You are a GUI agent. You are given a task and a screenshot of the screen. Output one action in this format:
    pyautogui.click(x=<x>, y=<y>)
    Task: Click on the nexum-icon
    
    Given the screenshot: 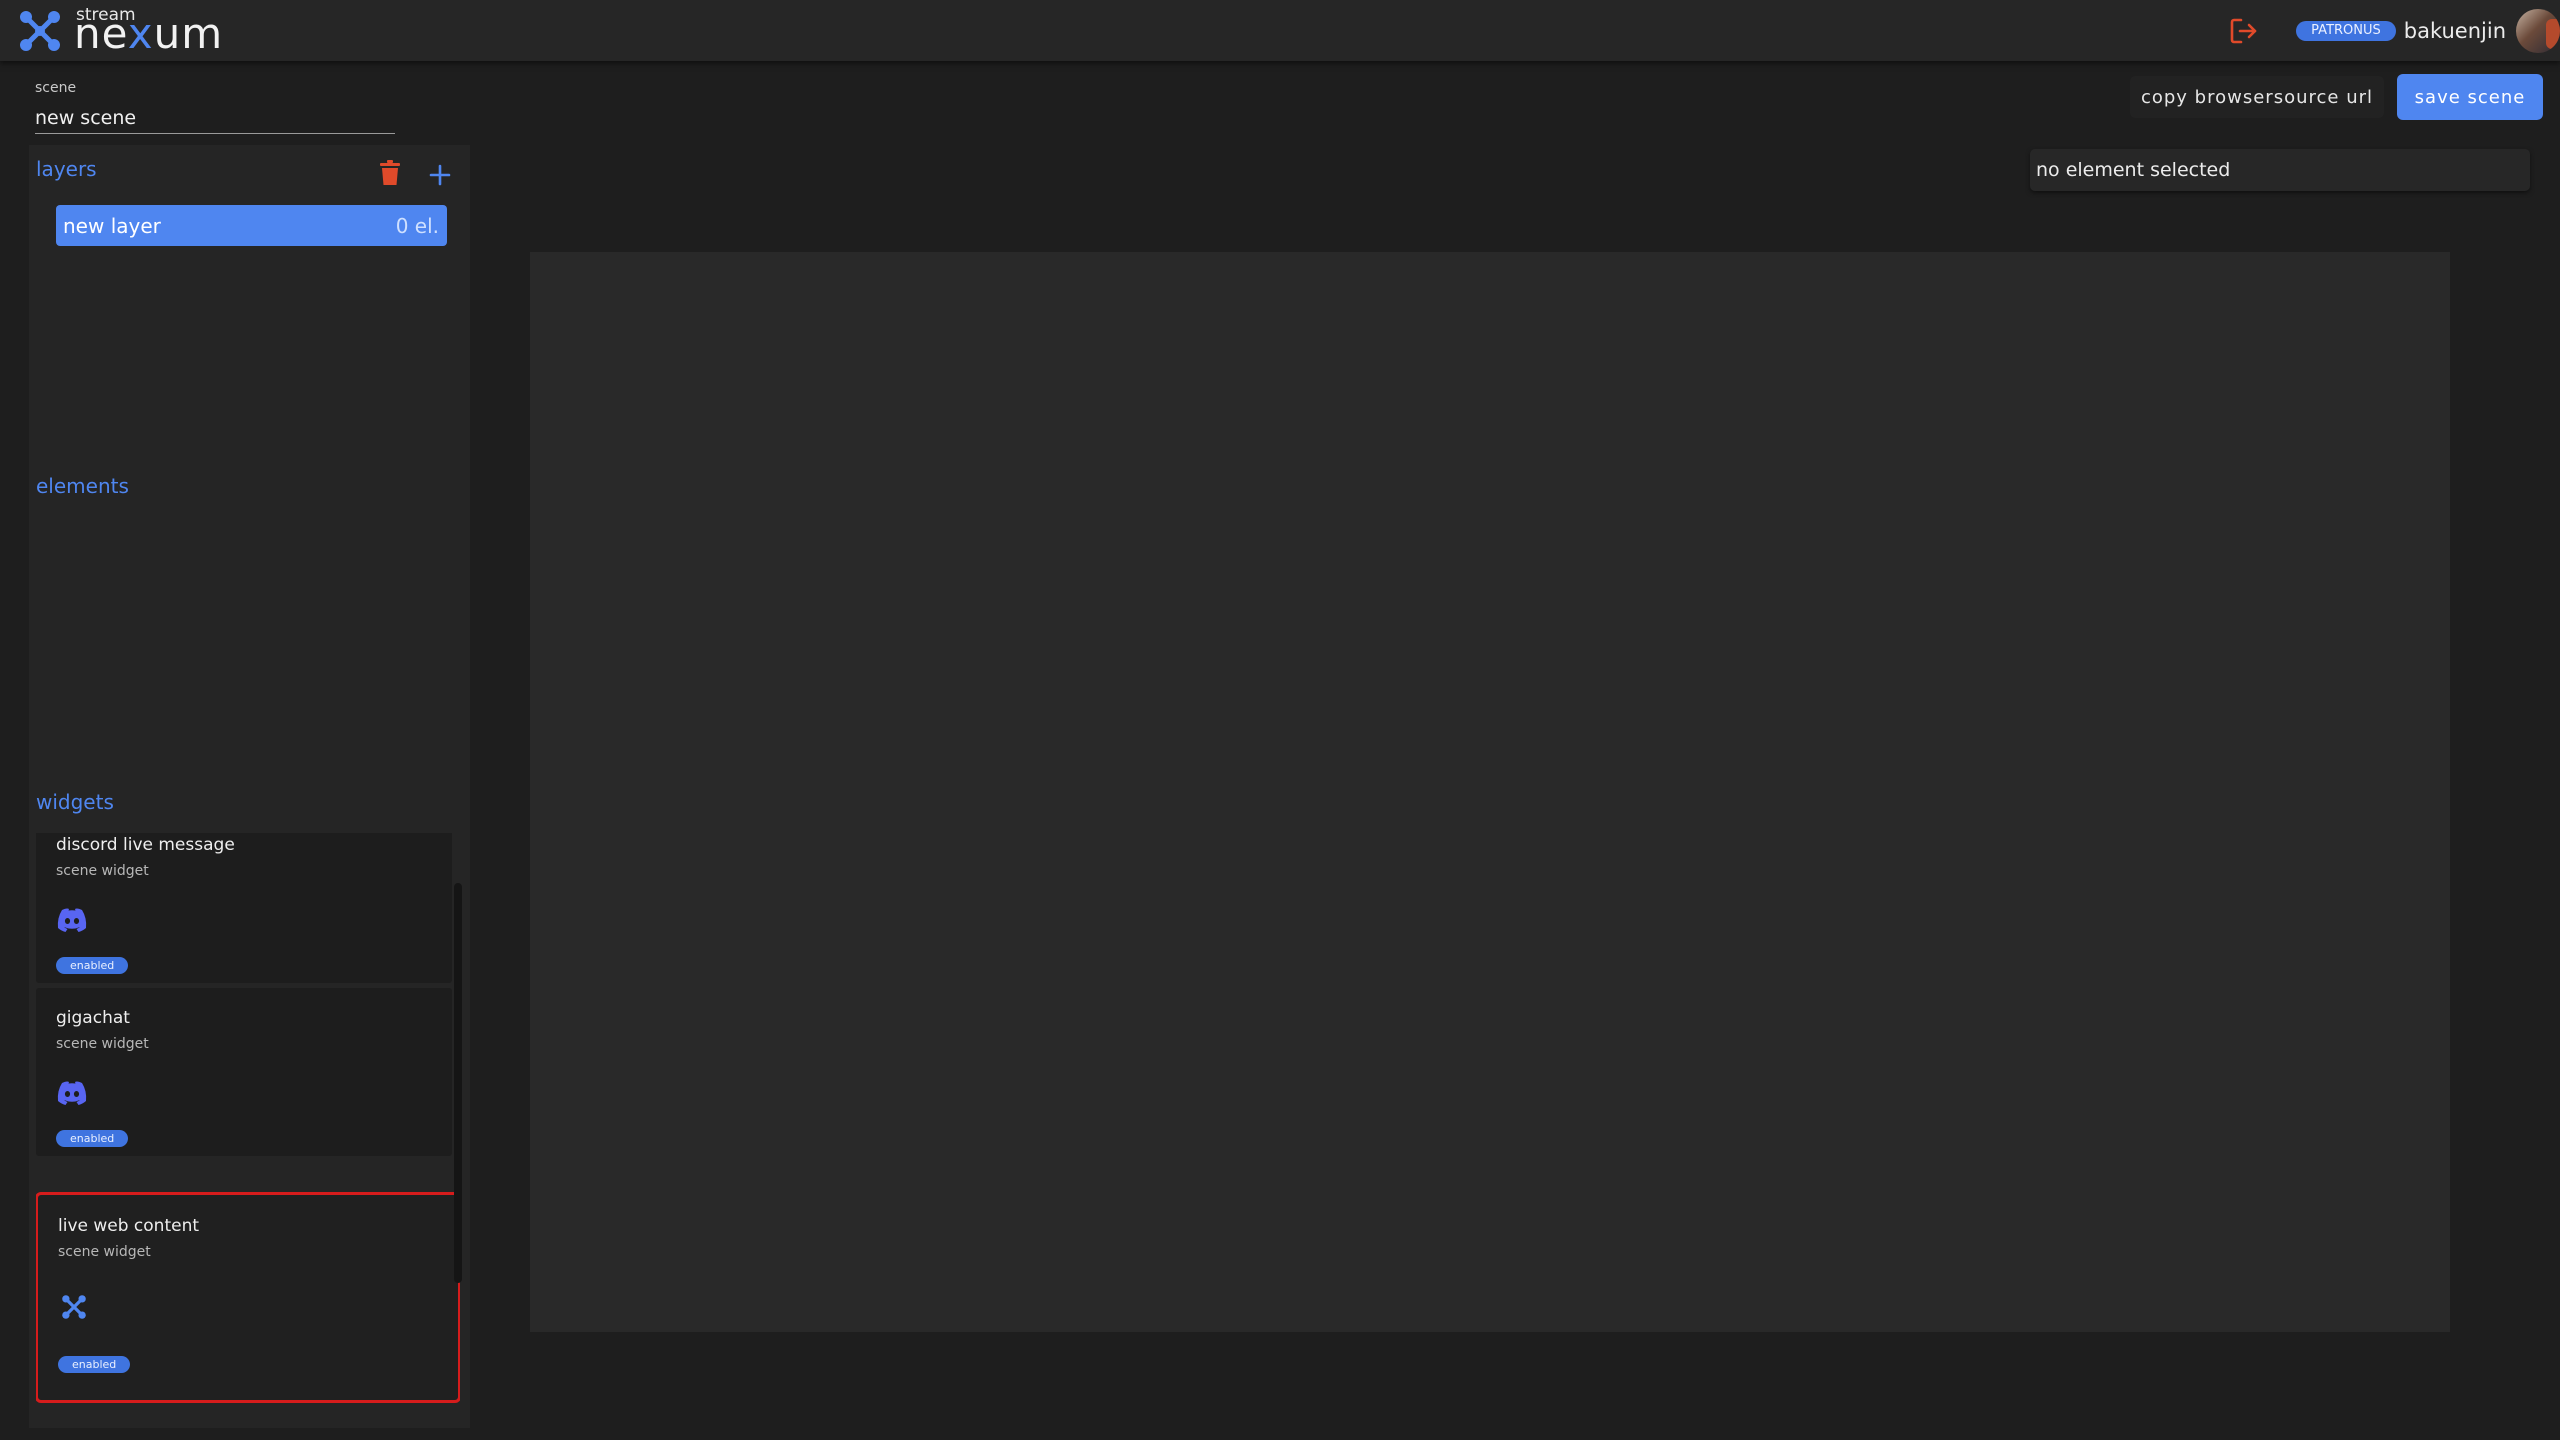 What is the action you would take?
    pyautogui.click(x=74, y=1307)
    